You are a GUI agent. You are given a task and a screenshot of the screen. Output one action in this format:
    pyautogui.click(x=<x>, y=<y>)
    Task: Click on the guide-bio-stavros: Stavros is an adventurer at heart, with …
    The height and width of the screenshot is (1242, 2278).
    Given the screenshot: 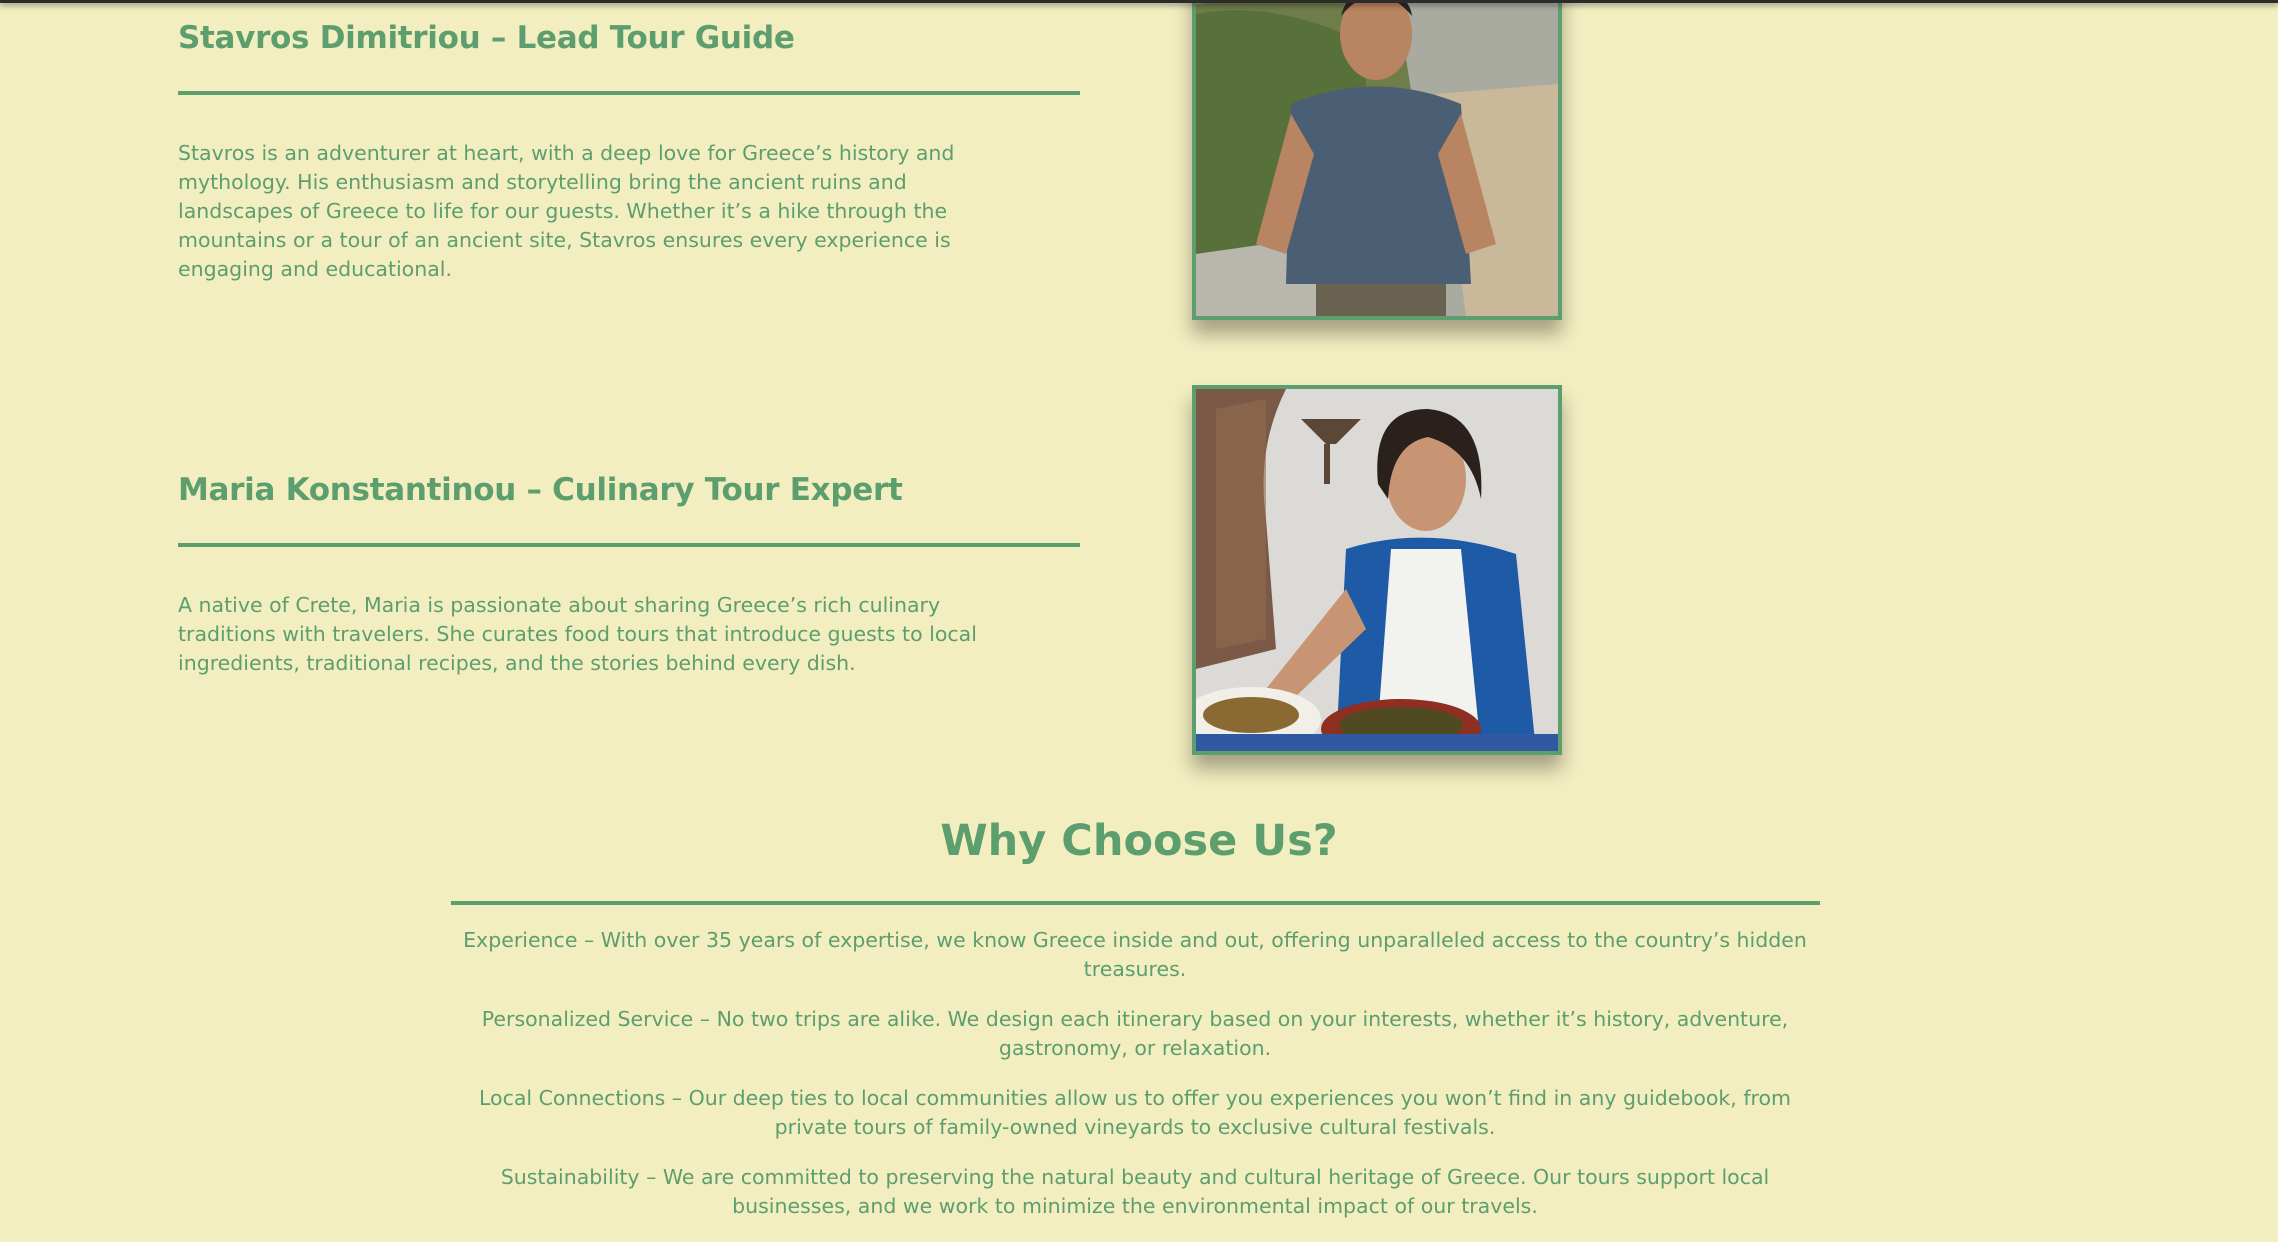 What is the action you would take?
    pyautogui.click(x=566, y=211)
    